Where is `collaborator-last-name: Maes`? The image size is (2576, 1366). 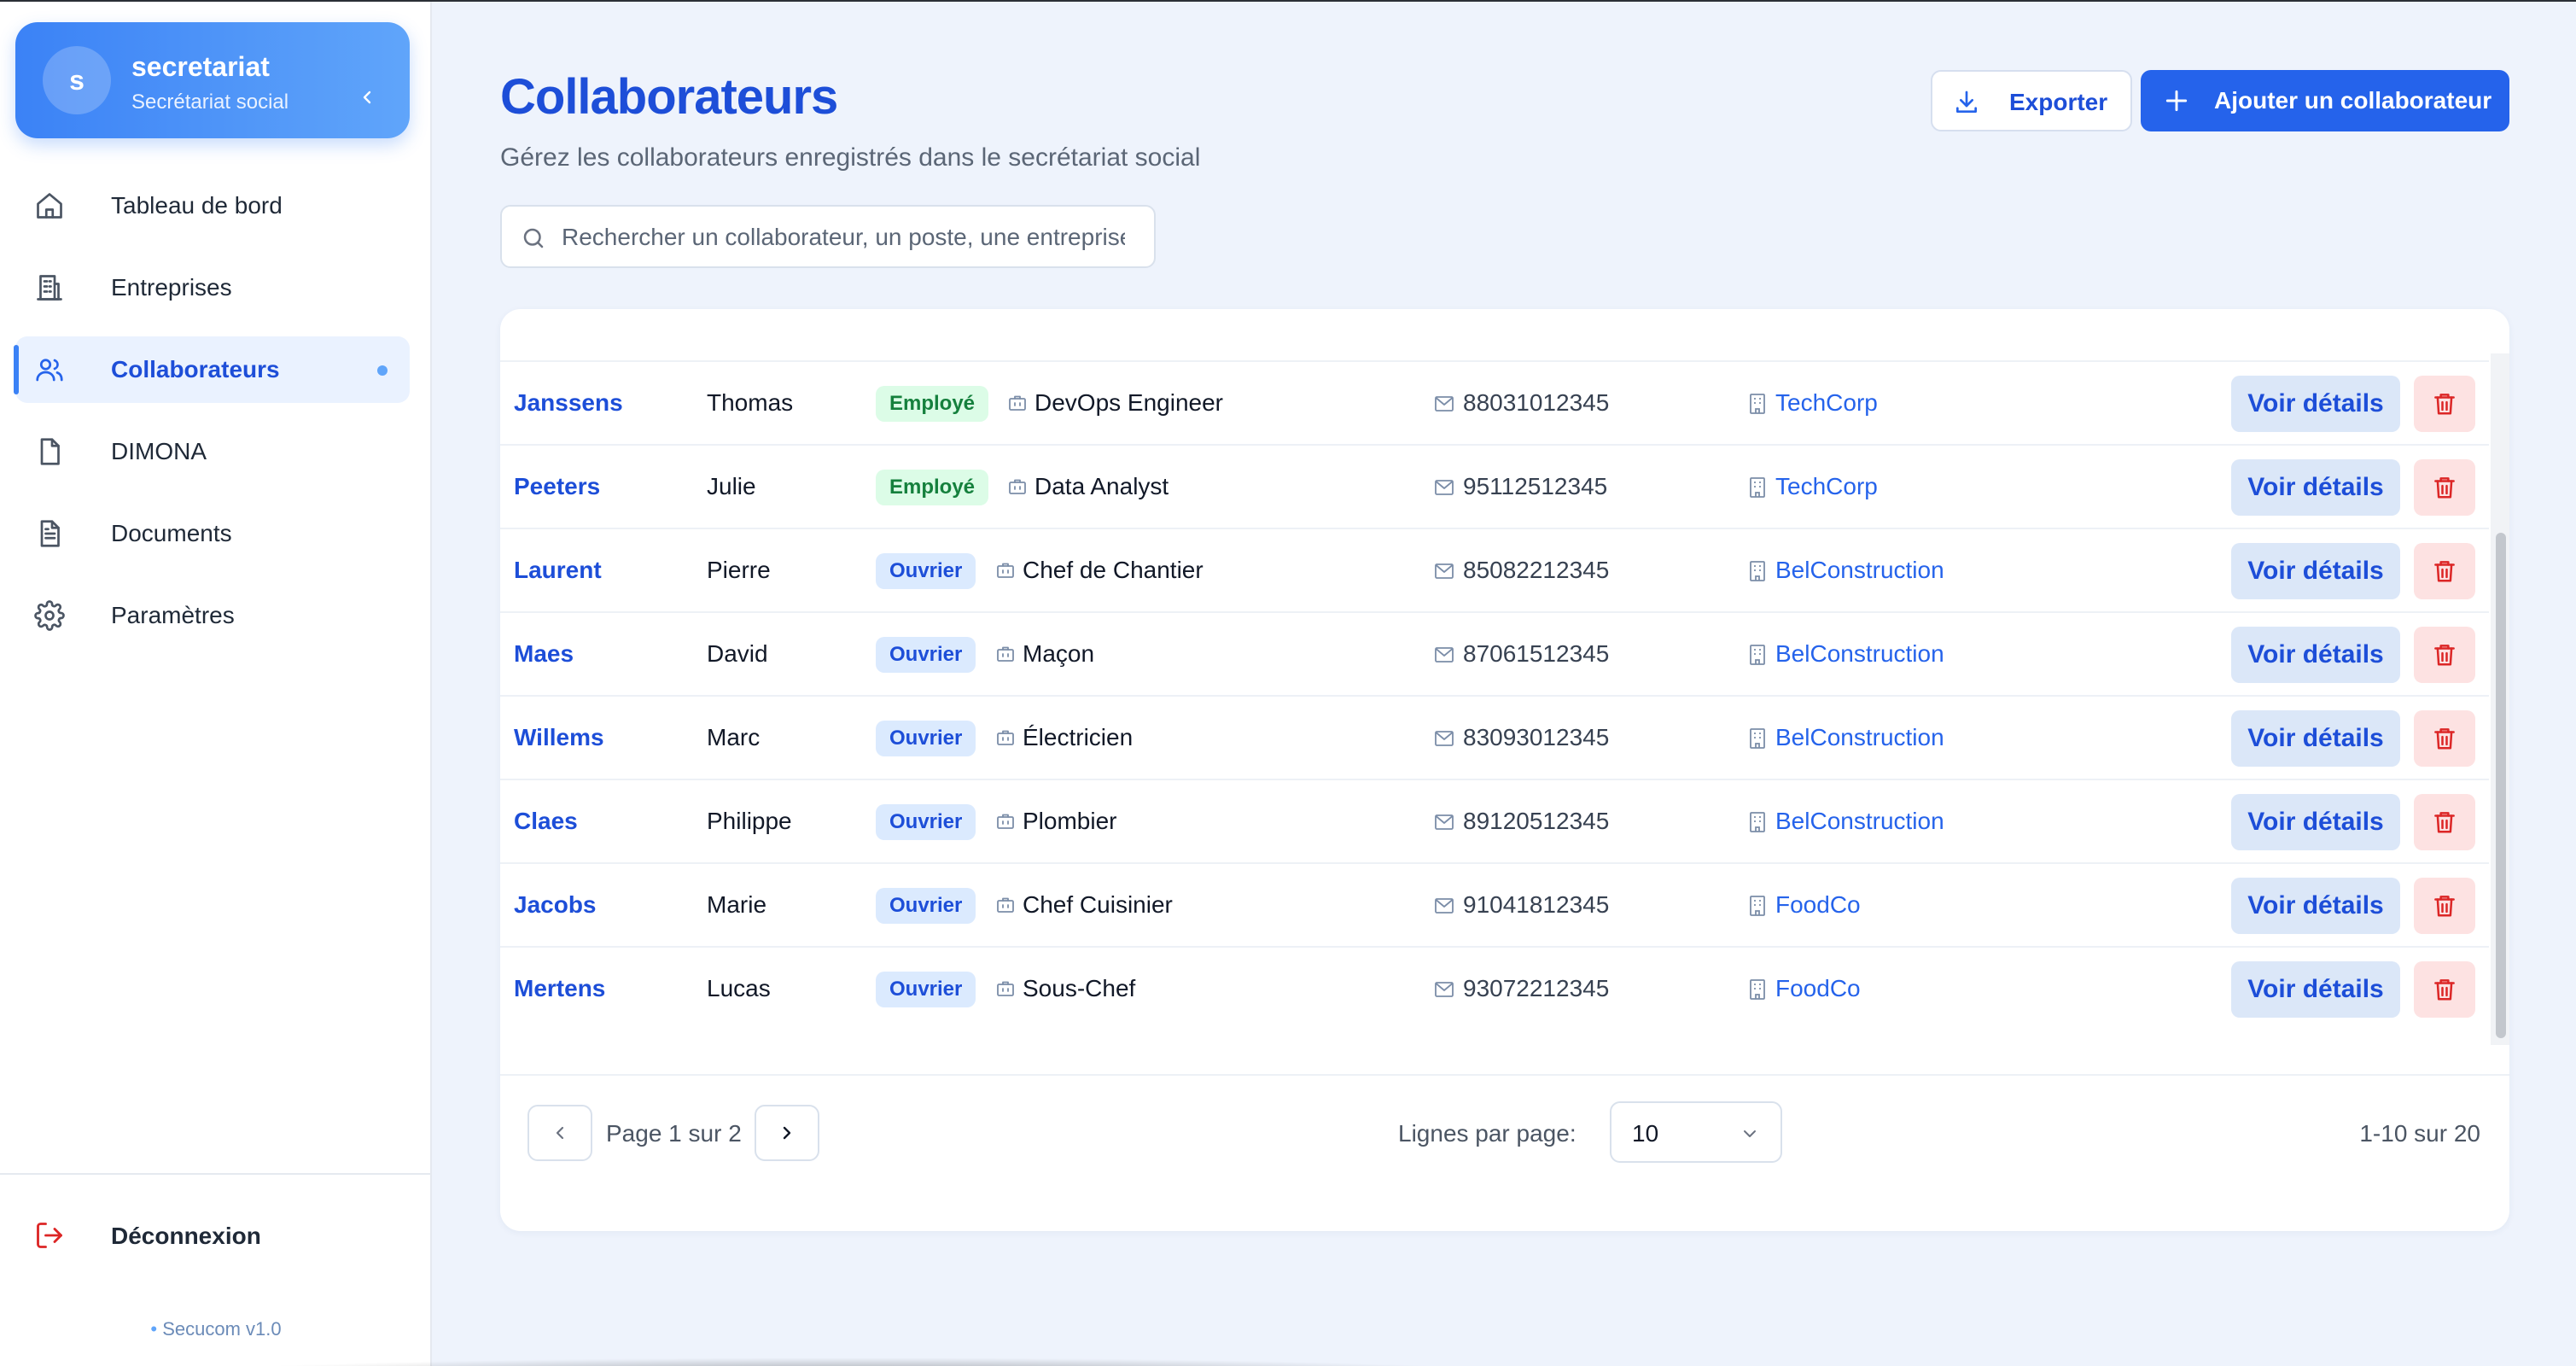
collaborator-last-name: Maes is located at coordinates (544, 654).